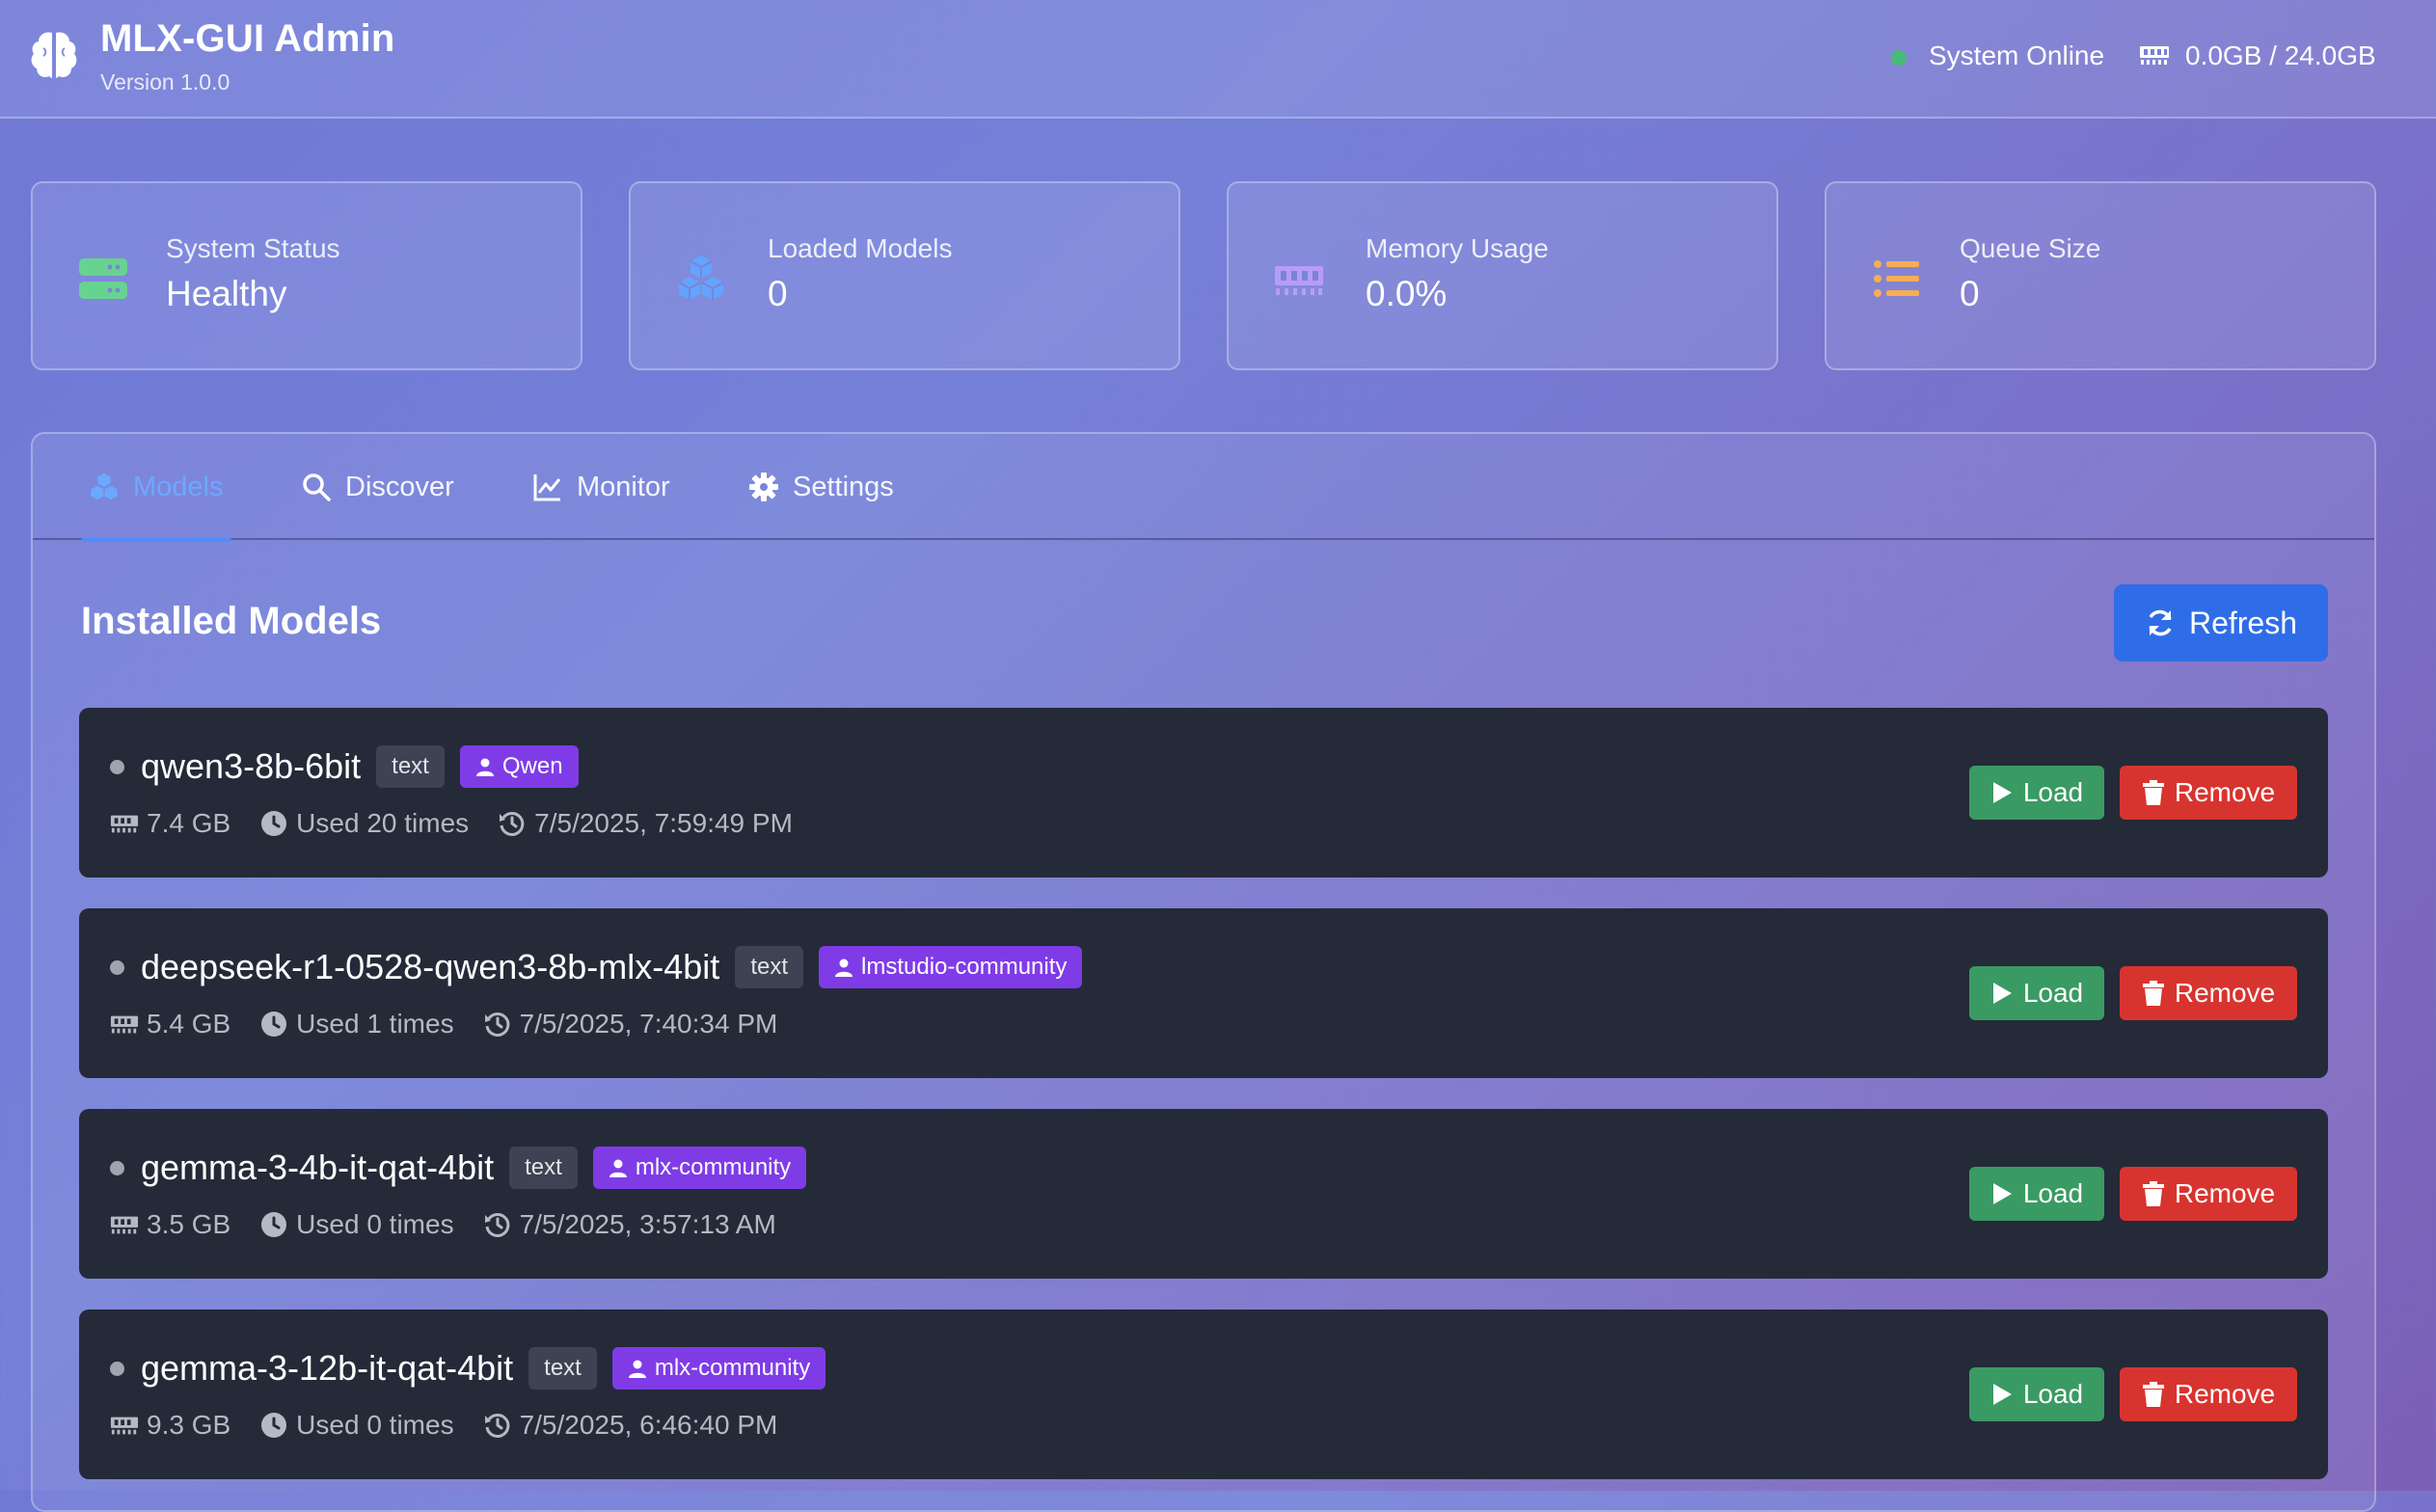  I want to click on model-last-used: 7/5/2025, 7:59:49 PM, so click(663, 823).